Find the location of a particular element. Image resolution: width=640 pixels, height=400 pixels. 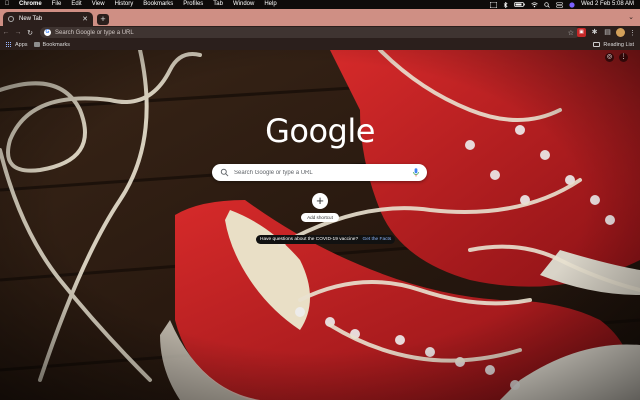

menu-bookmarks: Bookmarks is located at coordinates (158, 4).